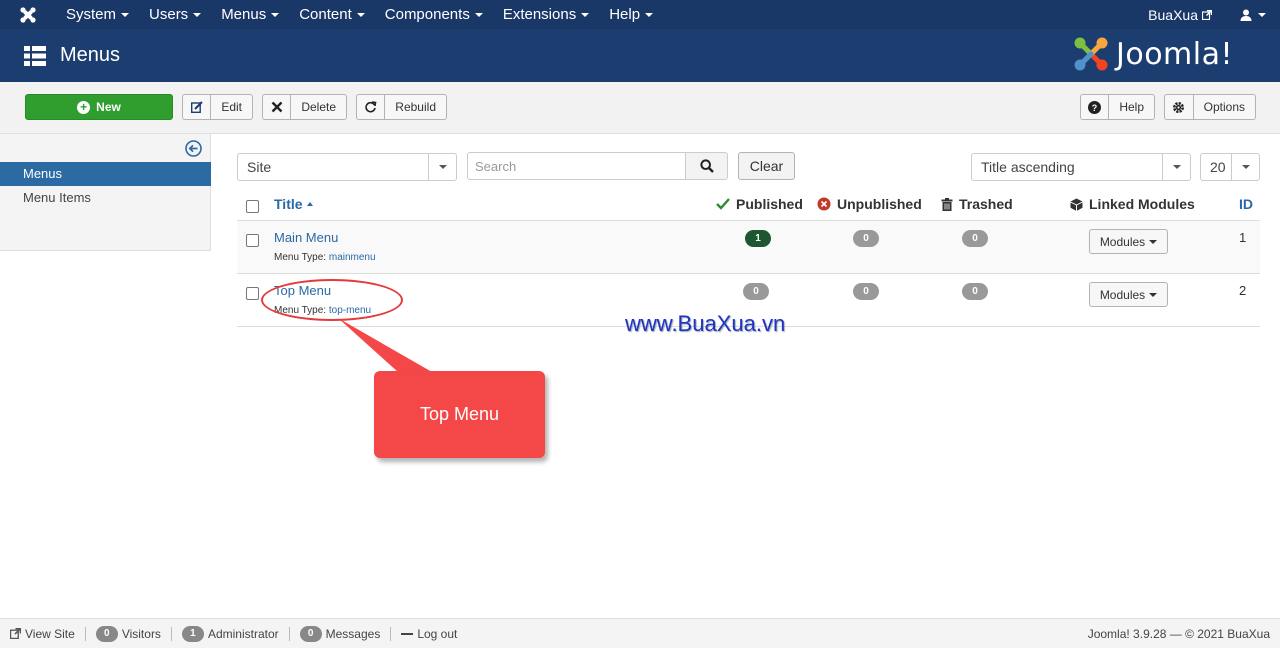 This screenshot has width=1280, height=648. What do you see at coordinates (304, 107) in the screenshot?
I see `delete-button: Delete` at bounding box center [304, 107].